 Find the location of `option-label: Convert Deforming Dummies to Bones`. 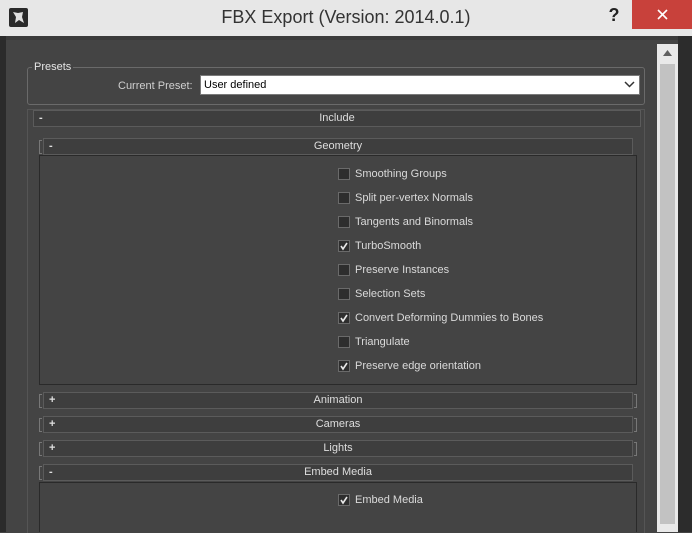

option-label: Convert Deforming Dummies to Bones is located at coordinates (449, 318).